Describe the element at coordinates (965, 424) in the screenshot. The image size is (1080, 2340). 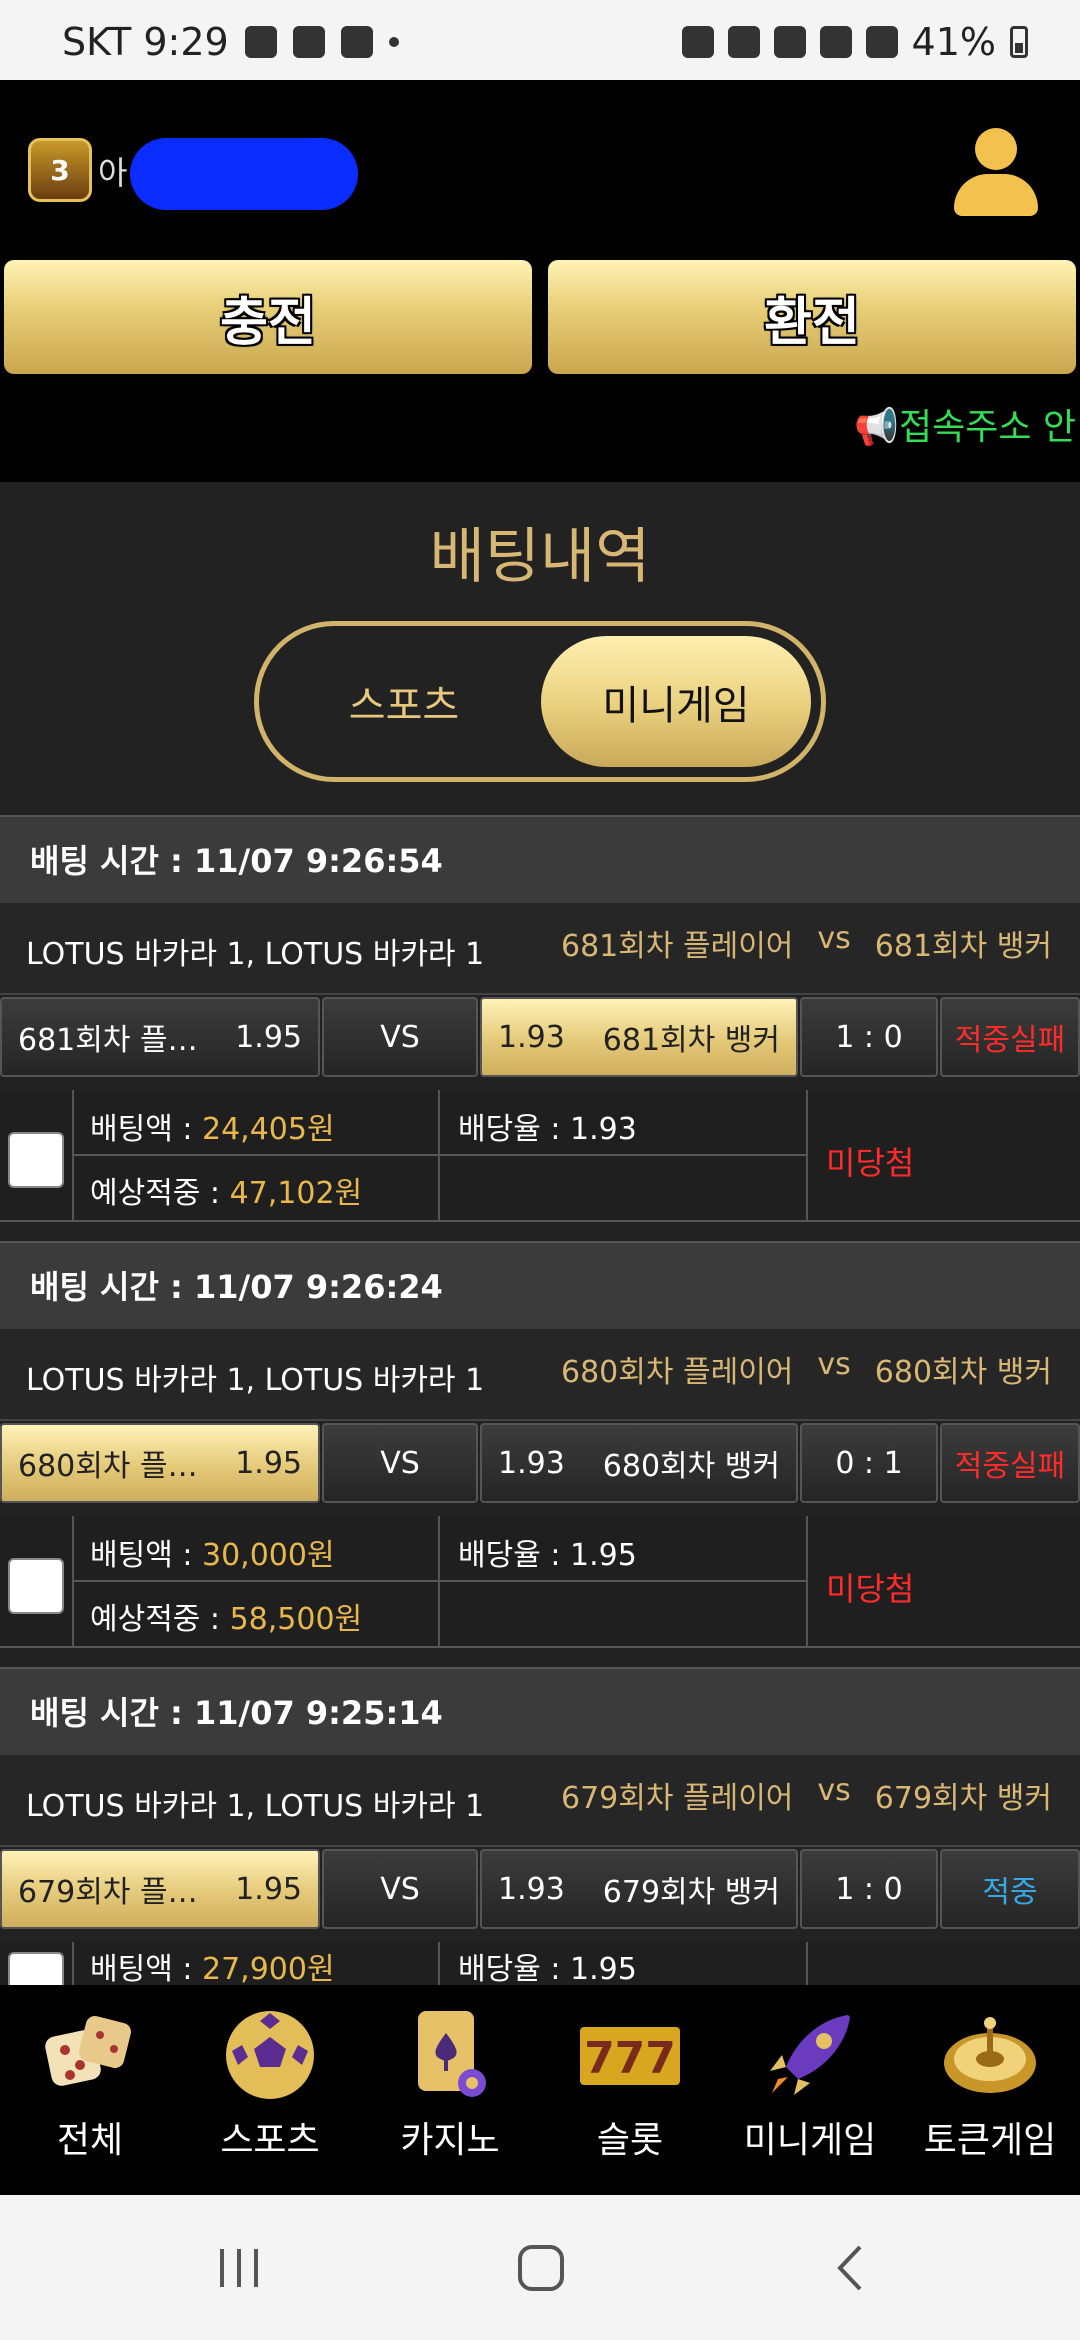
I see `notice-marquee: 📢접속주소 안` at that location.